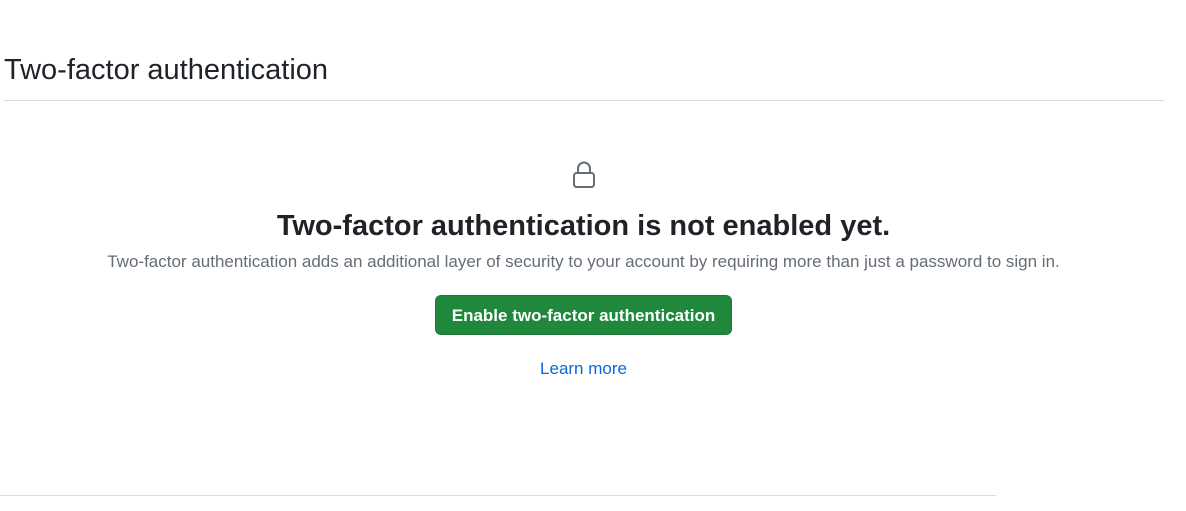 This screenshot has width=1186, height=511. What do you see at coordinates (584, 74) in the screenshot?
I see `page-header: Two-factor authentication` at bounding box center [584, 74].